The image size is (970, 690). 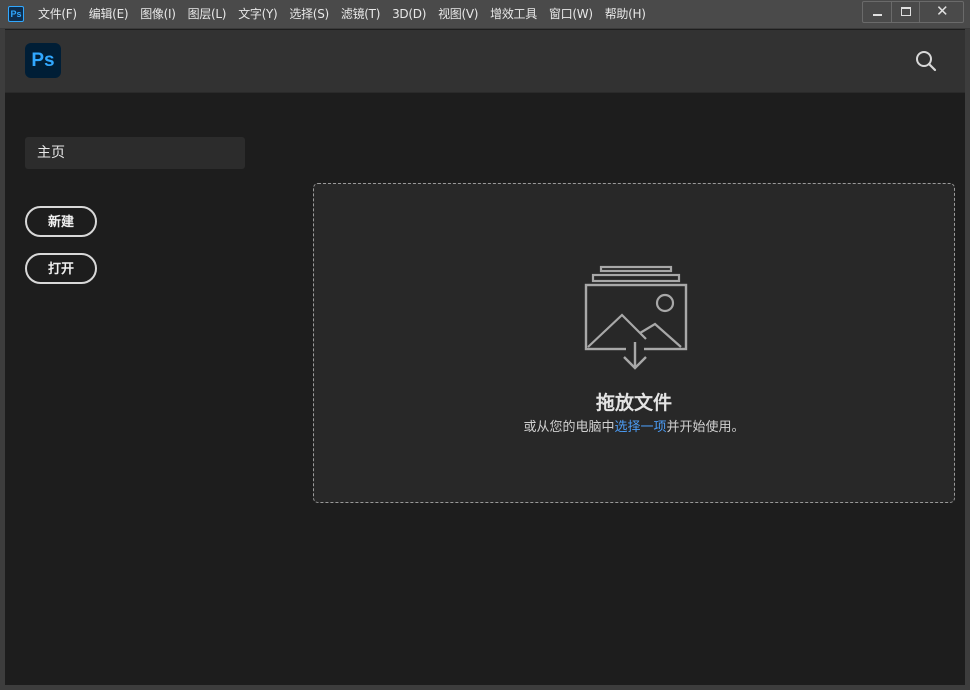 What do you see at coordinates (108, 14) in the screenshot?
I see `menu-edit: 编辑(E)` at bounding box center [108, 14].